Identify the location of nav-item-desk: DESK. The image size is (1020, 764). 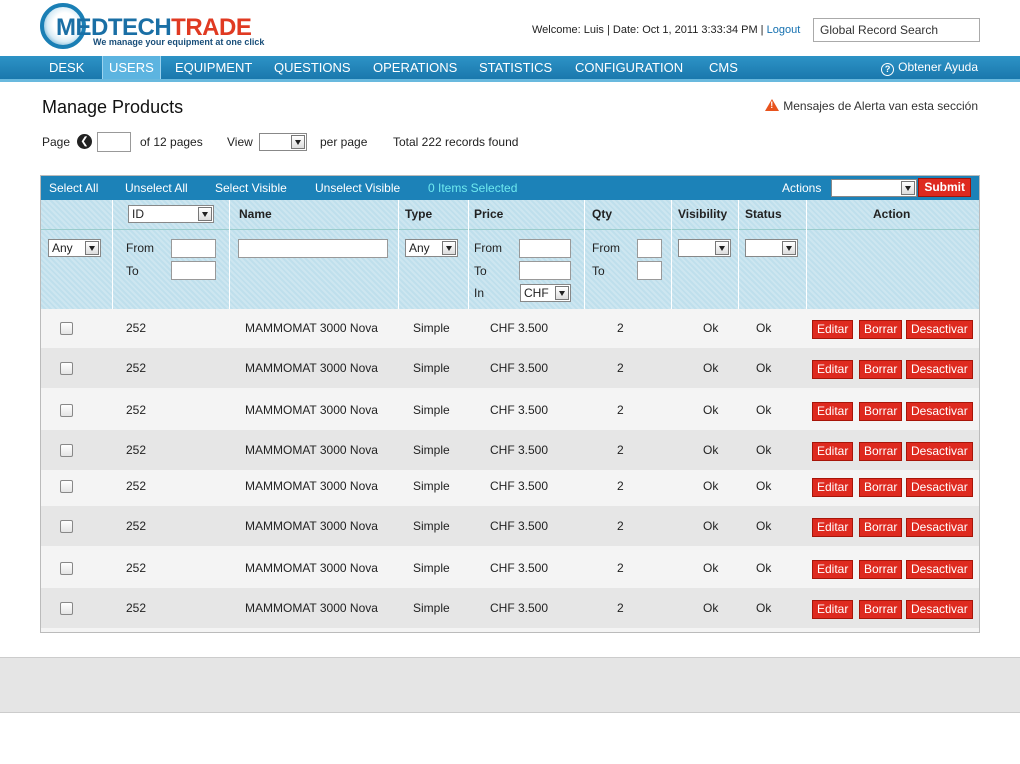
(66, 67).